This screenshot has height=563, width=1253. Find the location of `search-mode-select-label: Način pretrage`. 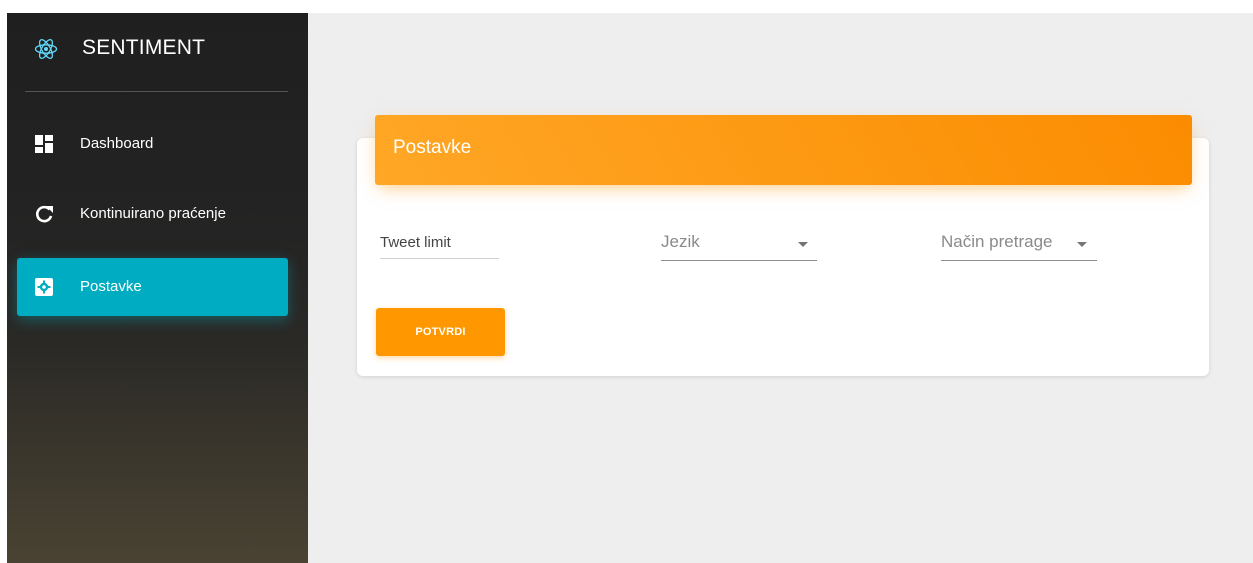

search-mode-select-label: Način pretrage is located at coordinates (997, 241).